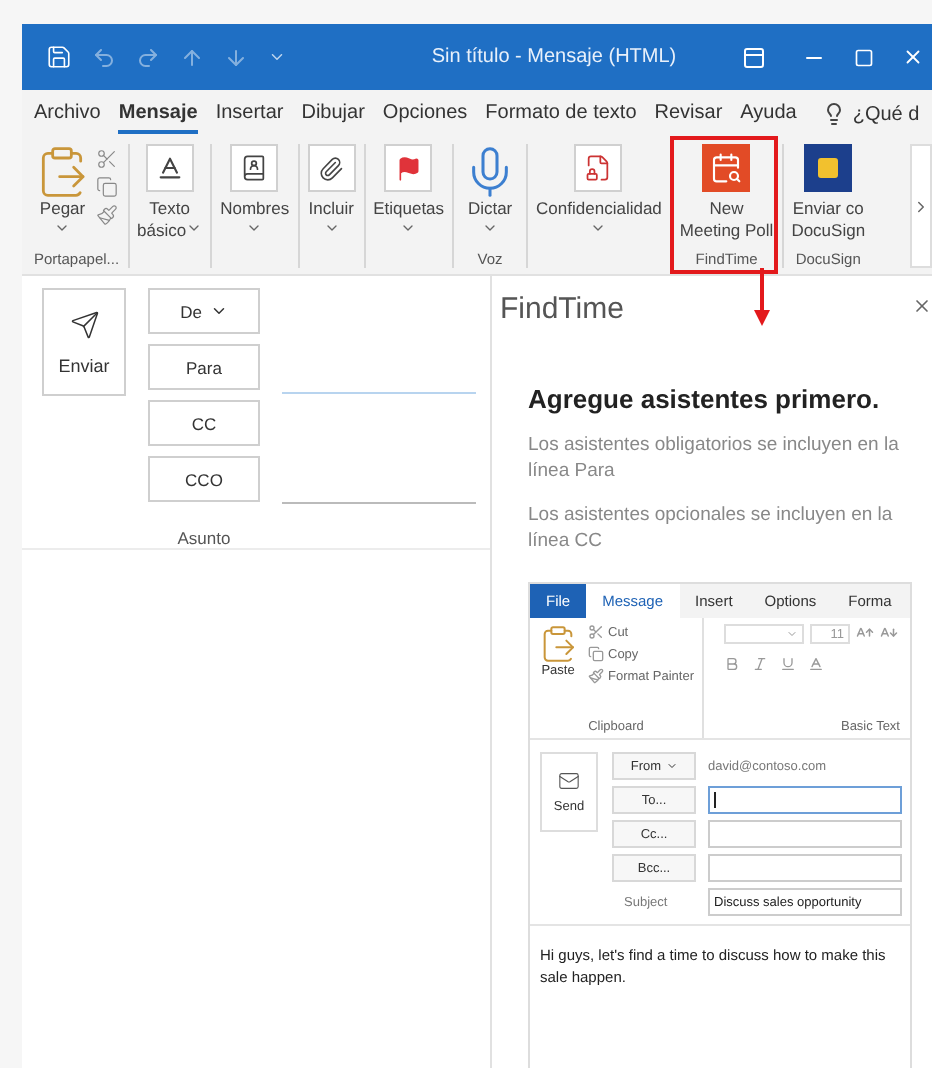 Image resolution: width=932 pixels, height=1068 pixels. Describe the element at coordinates (711, 528) in the screenshot. I see `pane-text: Los asistentes opcionales se incluyen en la línea CC` at that location.